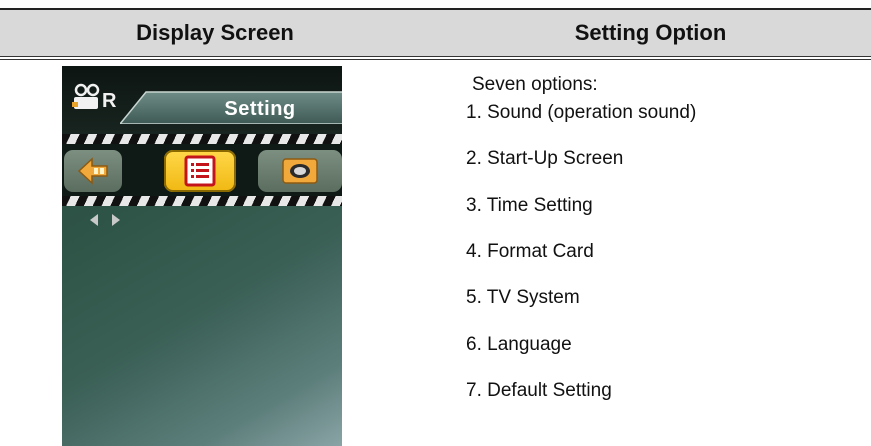 This screenshot has width=871, height=446. Describe the element at coordinates (535, 84) in the screenshot. I see `options-intro: Seven options:` at that location.